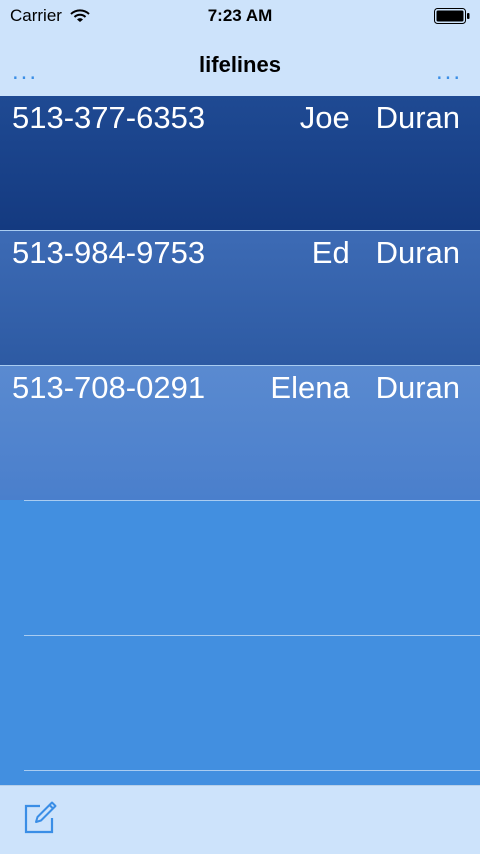  What do you see at coordinates (310, 387) in the screenshot?
I see `contact-first-name: Elena` at bounding box center [310, 387].